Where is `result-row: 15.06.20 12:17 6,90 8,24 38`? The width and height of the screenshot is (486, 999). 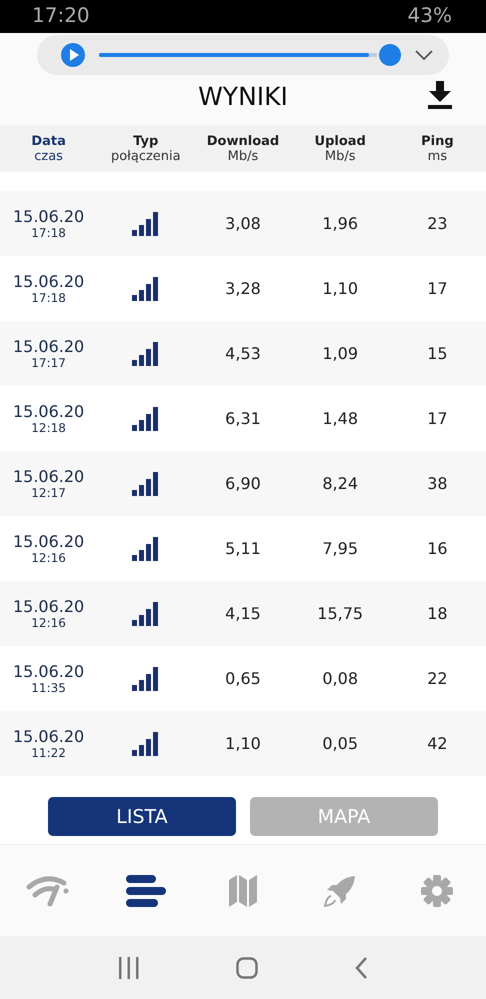 result-row: 15.06.20 12:17 6,90 8,24 38 is located at coordinates (243, 483).